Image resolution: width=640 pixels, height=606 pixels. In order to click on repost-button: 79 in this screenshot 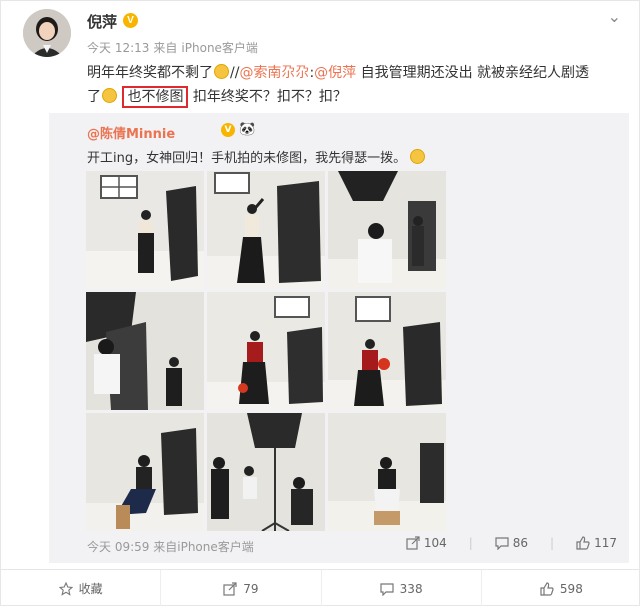, I will do `click(241, 588)`.